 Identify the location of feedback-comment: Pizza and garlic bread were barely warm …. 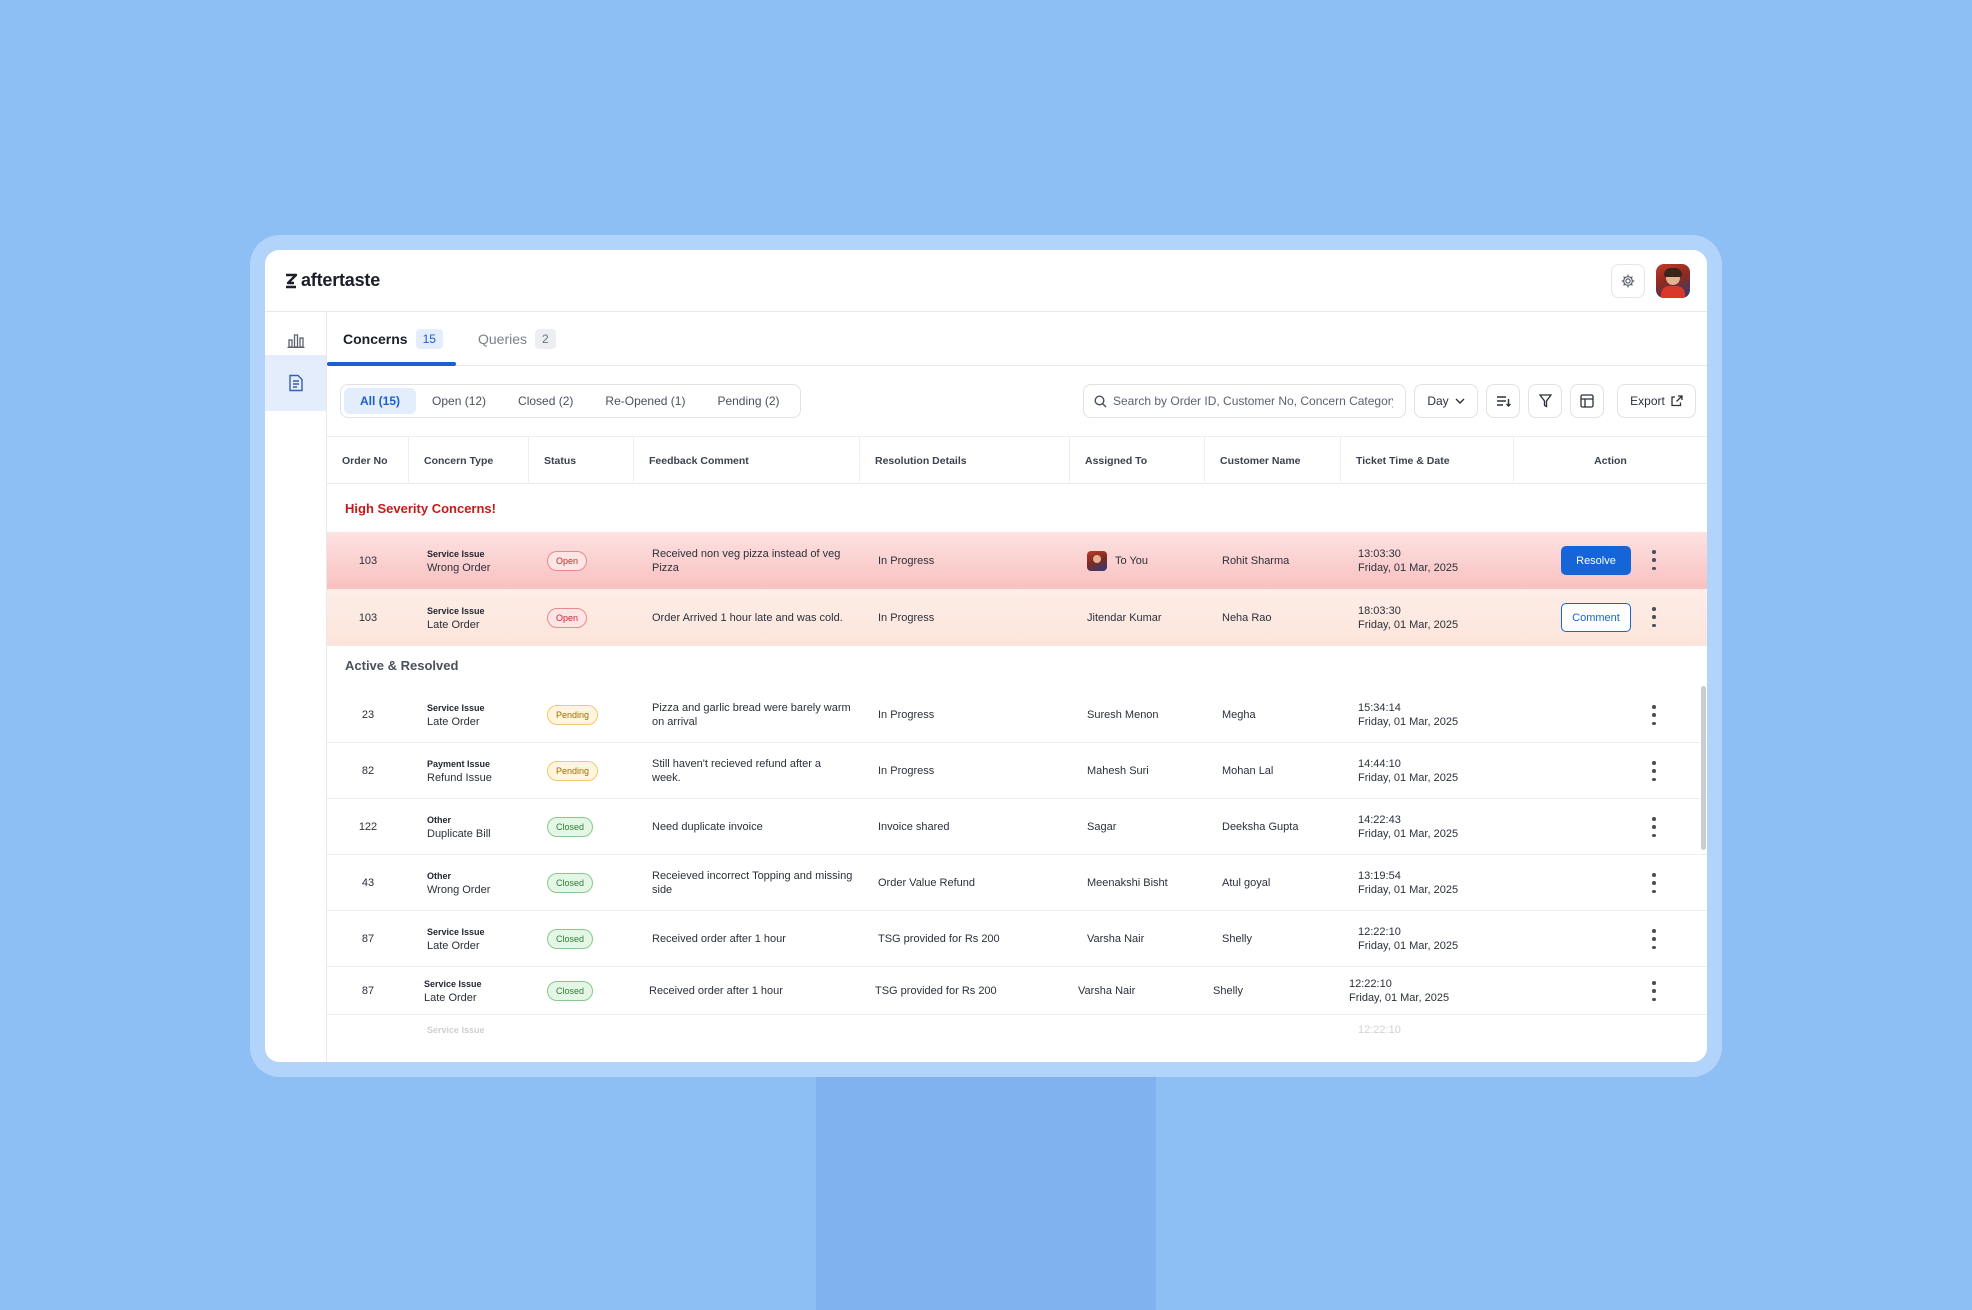
(751, 714).